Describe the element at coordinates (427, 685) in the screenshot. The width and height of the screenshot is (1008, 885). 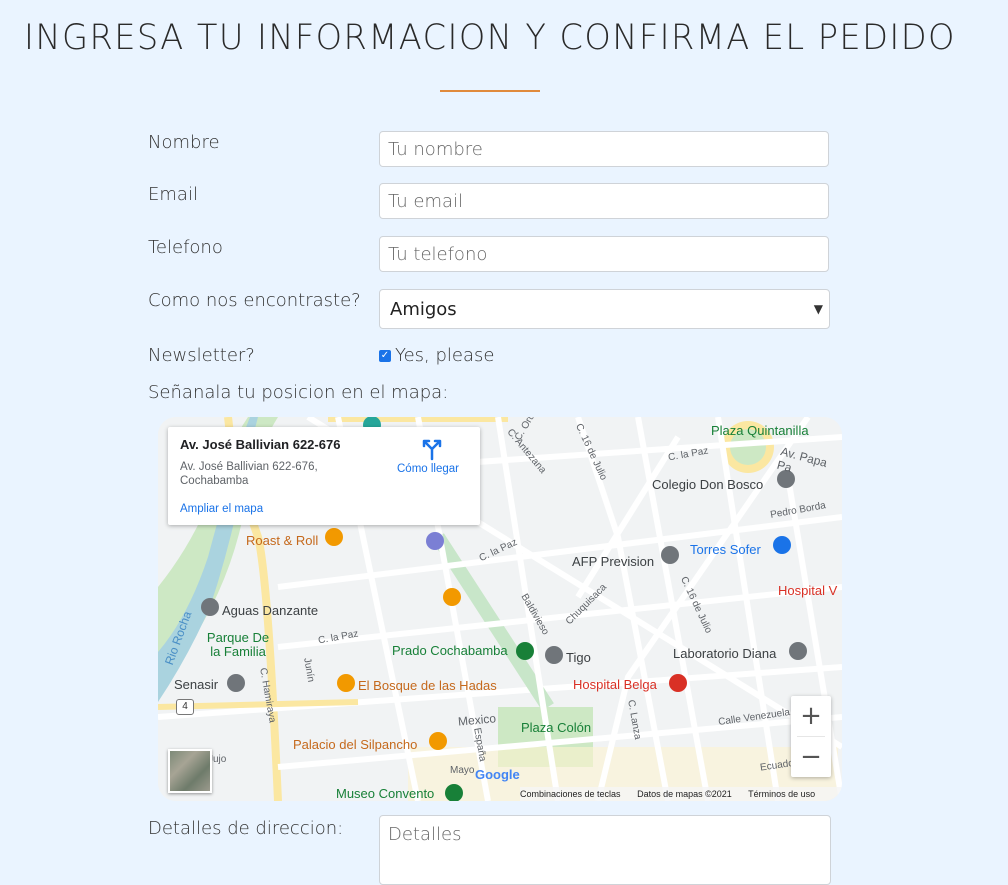
I see `place-el-bosque: El Bosque de las Hadas` at that location.